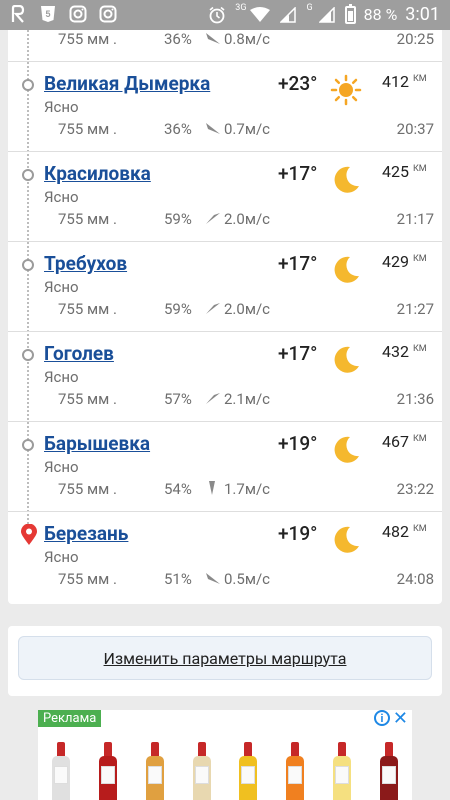 Image resolution: width=450 pixels, height=800 pixels. I want to click on distance: 467 КМ, so click(404, 441).